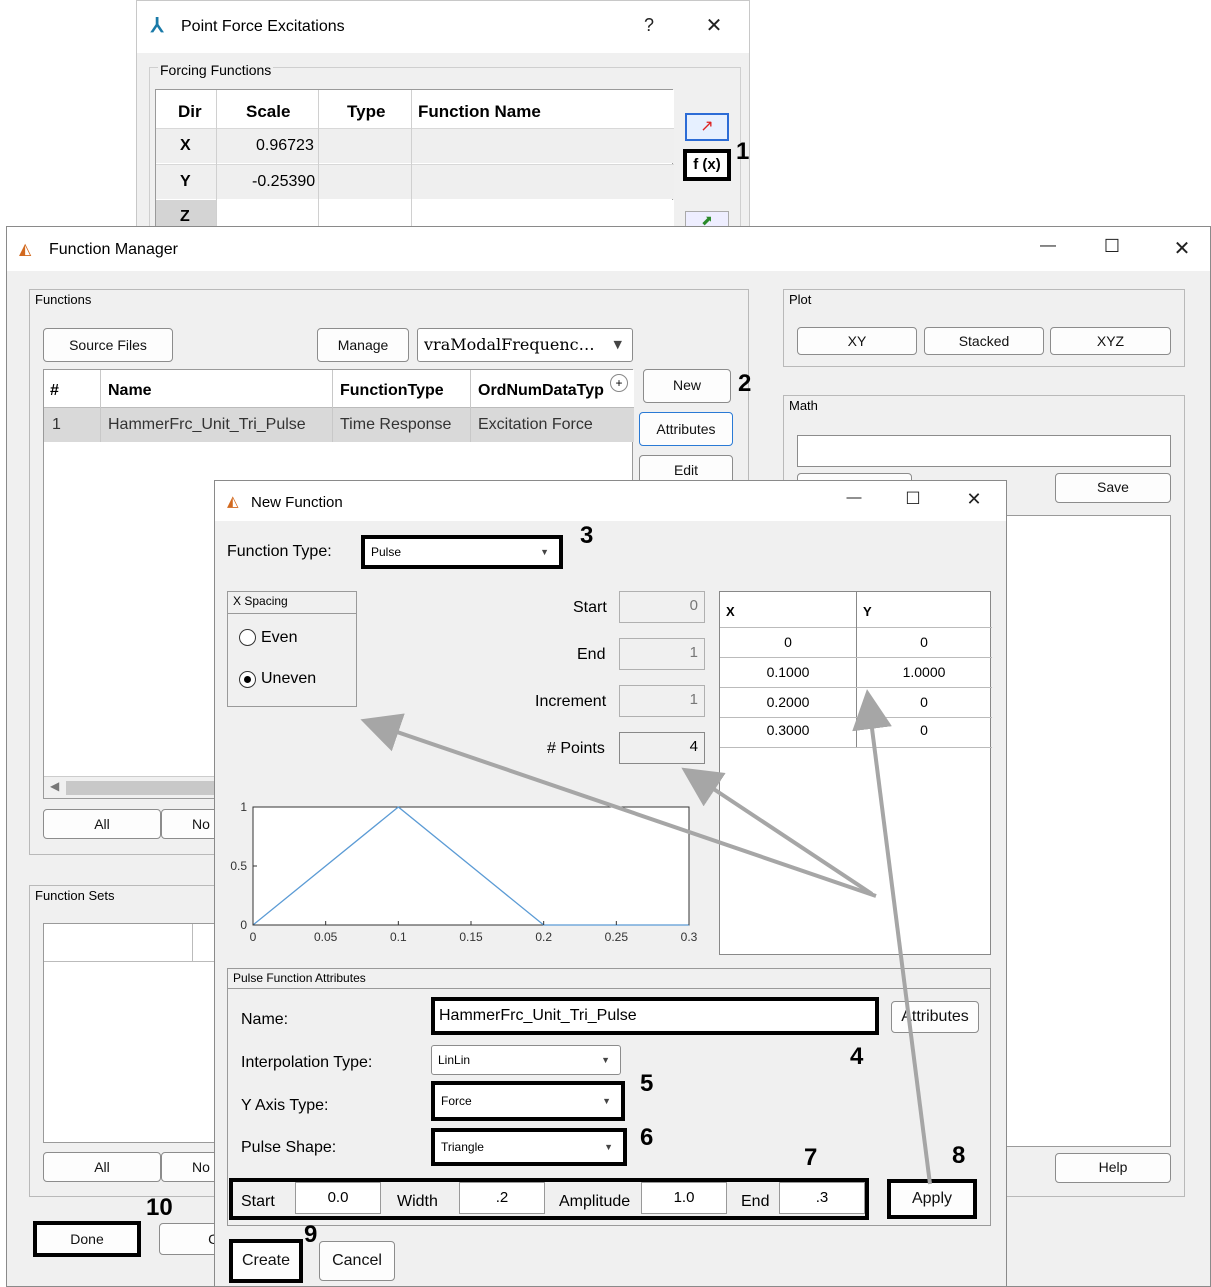 The width and height of the screenshot is (1211, 1287). What do you see at coordinates (811, 1157) in the screenshot?
I see `callout-7: 7` at bounding box center [811, 1157].